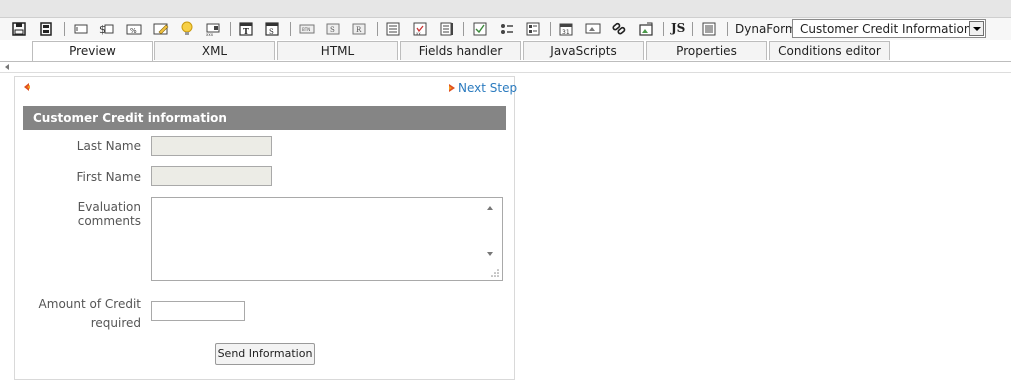 The image size is (1011, 385). I want to click on tab-xml: XML, so click(214, 50).